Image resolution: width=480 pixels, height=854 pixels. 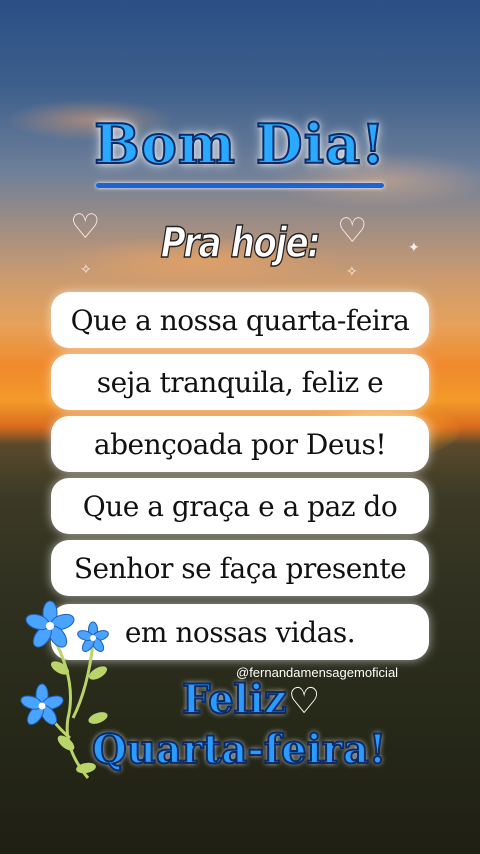 I want to click on title-underline, so click(x=240, y=185).